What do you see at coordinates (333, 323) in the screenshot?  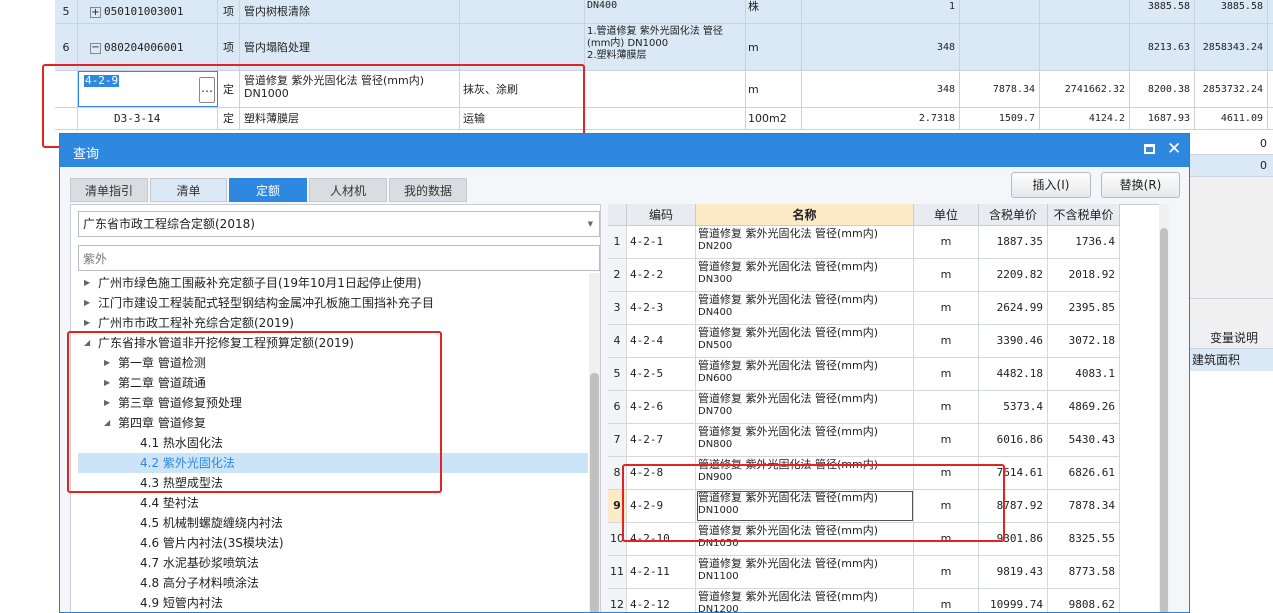 I see `tree-item: ▶ 广州市市政工程补充综合定额(2019)` at bounding box center [333, 323].